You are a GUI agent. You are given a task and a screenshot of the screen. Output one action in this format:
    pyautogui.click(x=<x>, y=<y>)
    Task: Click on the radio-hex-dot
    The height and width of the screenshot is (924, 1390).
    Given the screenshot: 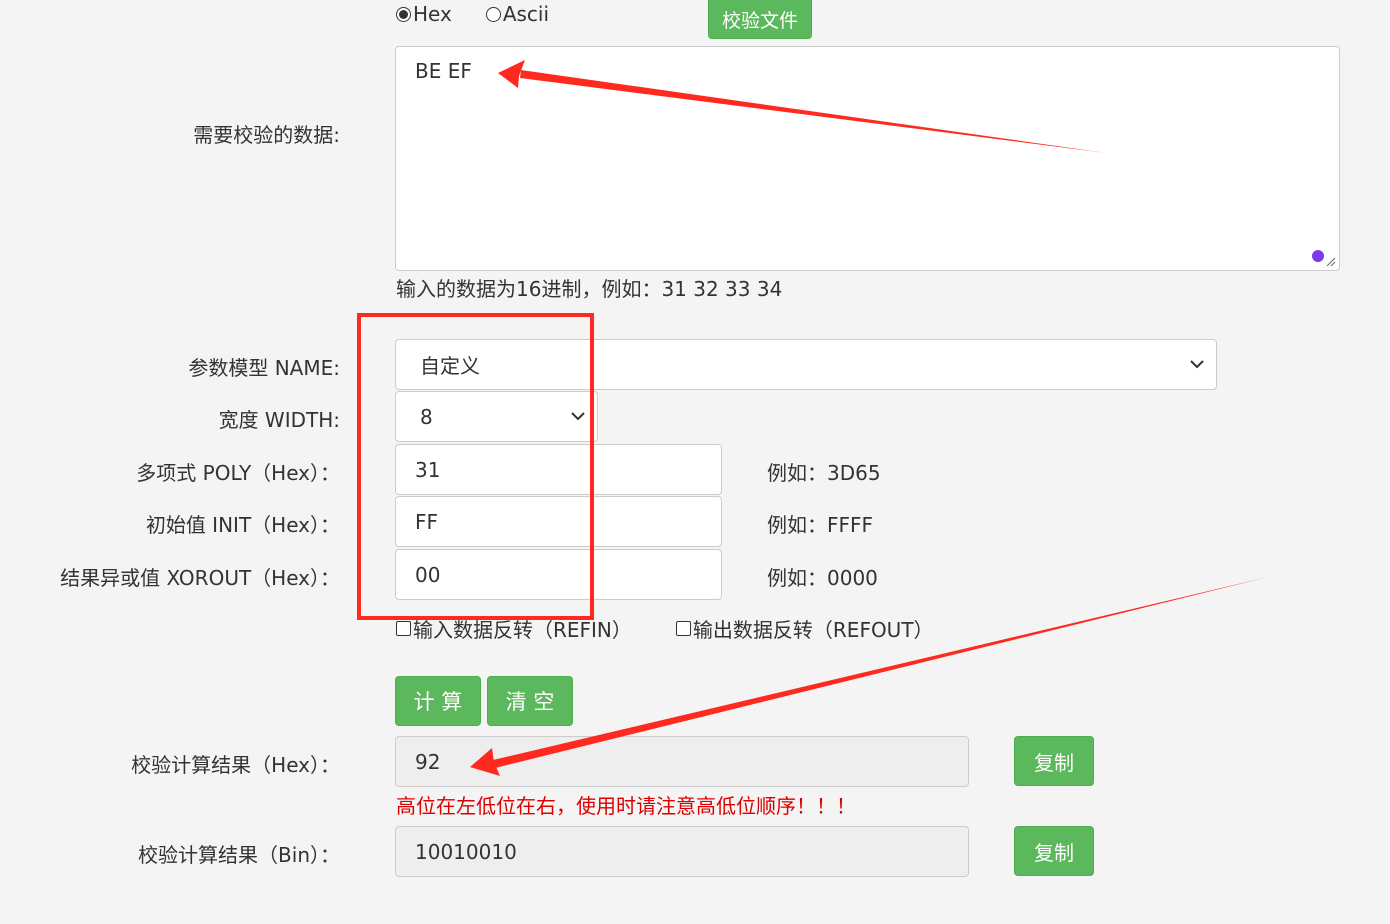 What is the action you would take?
    pyautogui.click(x=403, y=14)
    